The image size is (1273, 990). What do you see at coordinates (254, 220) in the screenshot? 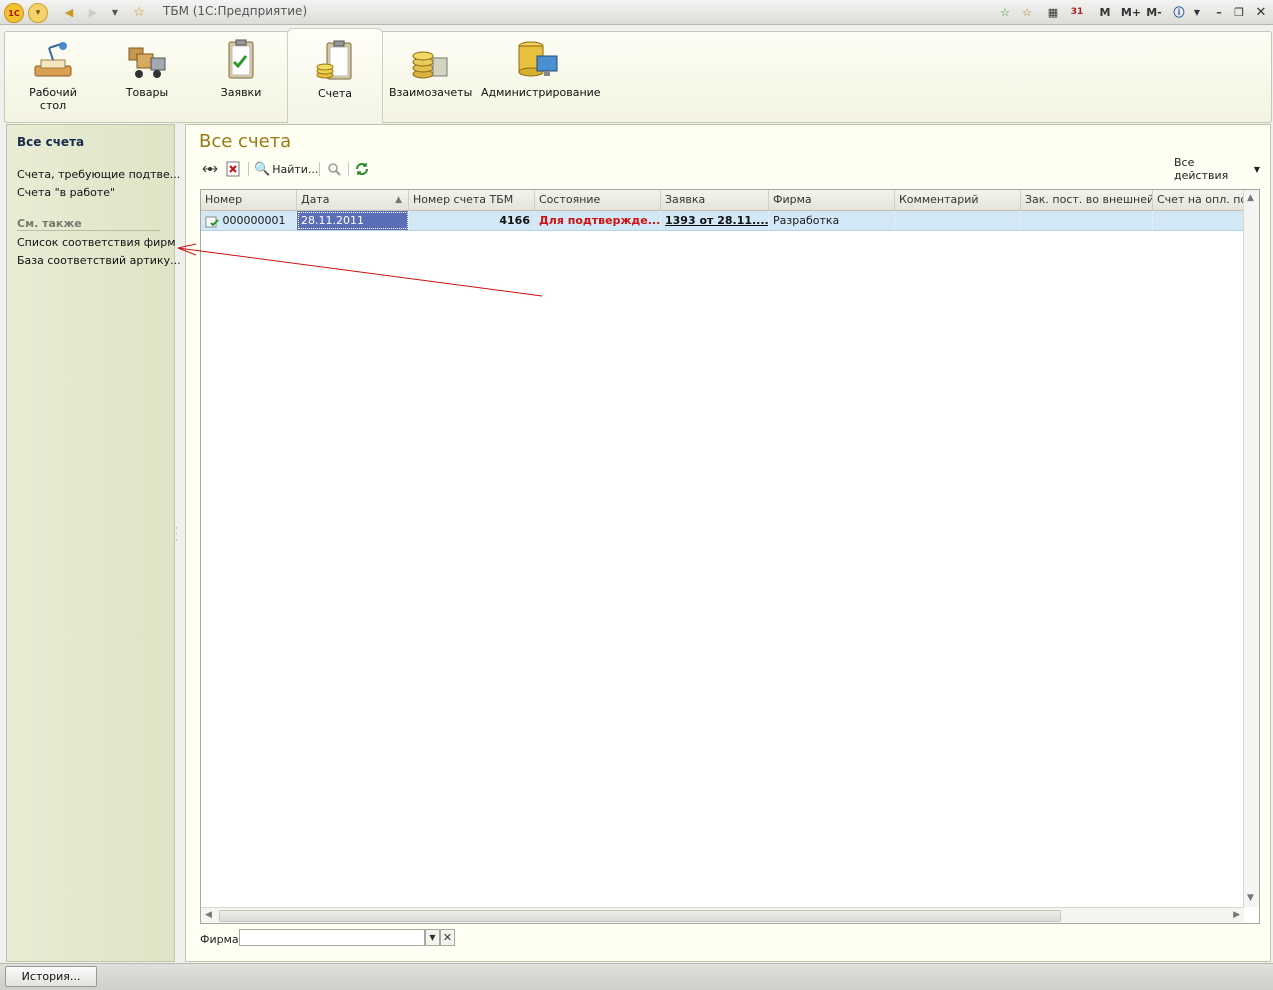
I see `cell-number-value: 000000001` at bounding box center [254, 220].